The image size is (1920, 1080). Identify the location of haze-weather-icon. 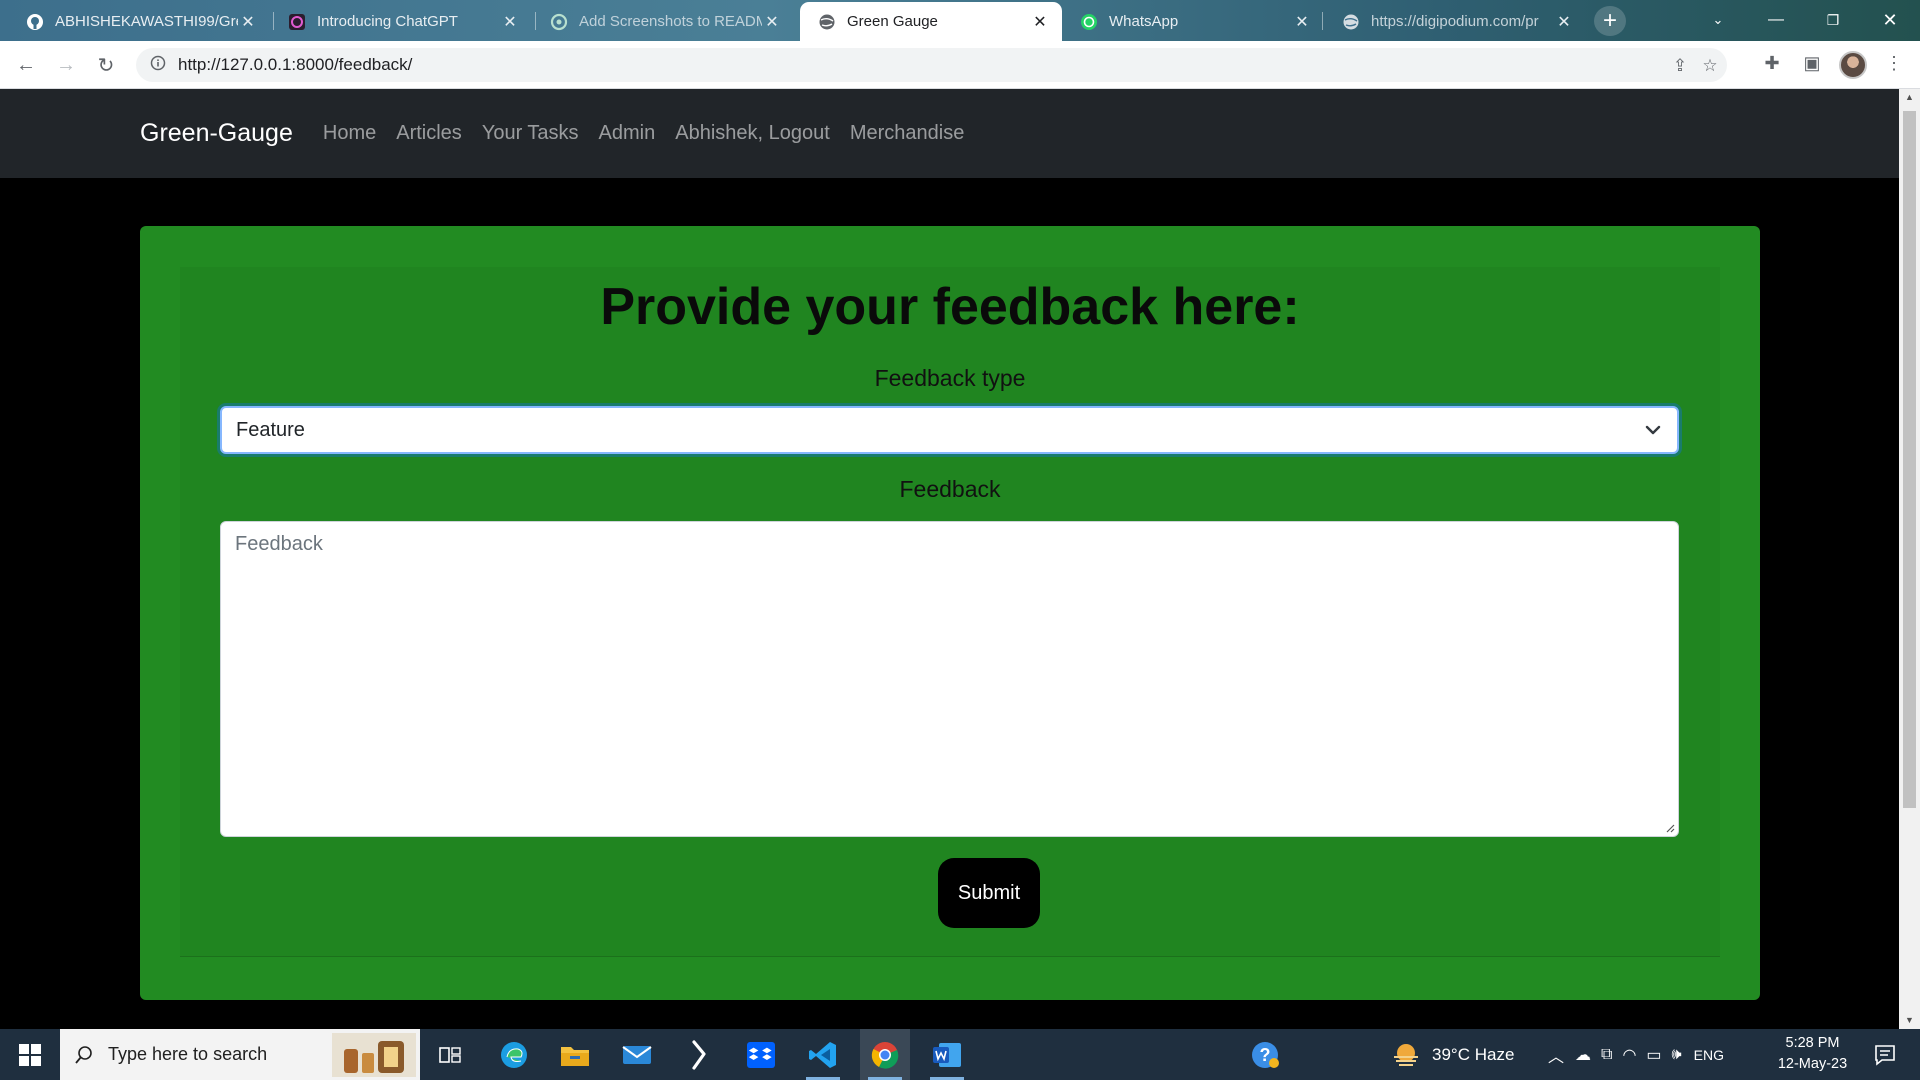
(1406, 1054).